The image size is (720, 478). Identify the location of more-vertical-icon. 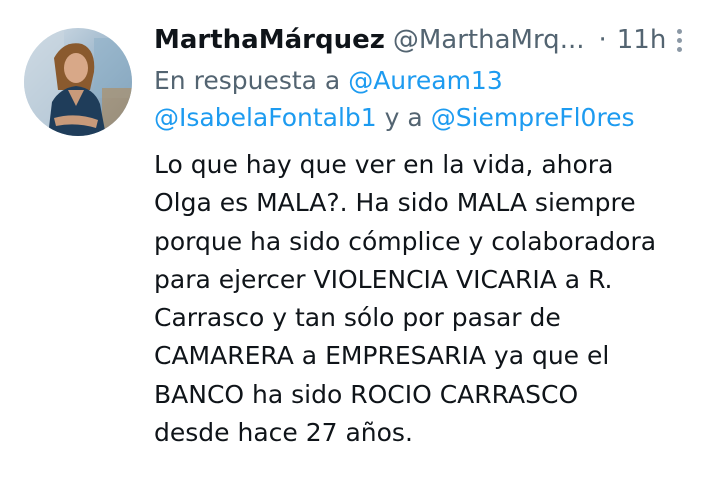
(680, 41).